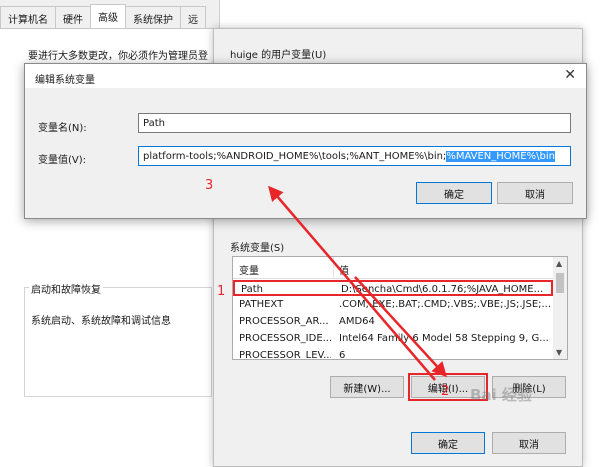  I want to click on baidu-watermark: Bai 经验, so click(501, 395).